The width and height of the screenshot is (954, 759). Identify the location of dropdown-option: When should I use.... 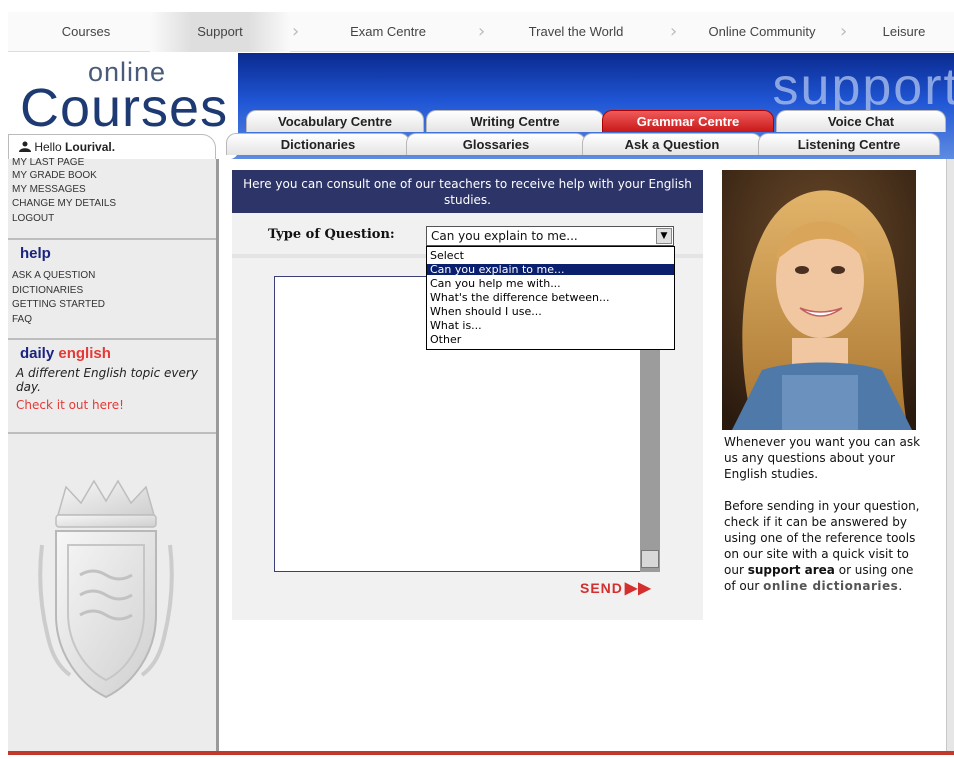
(550, 311).